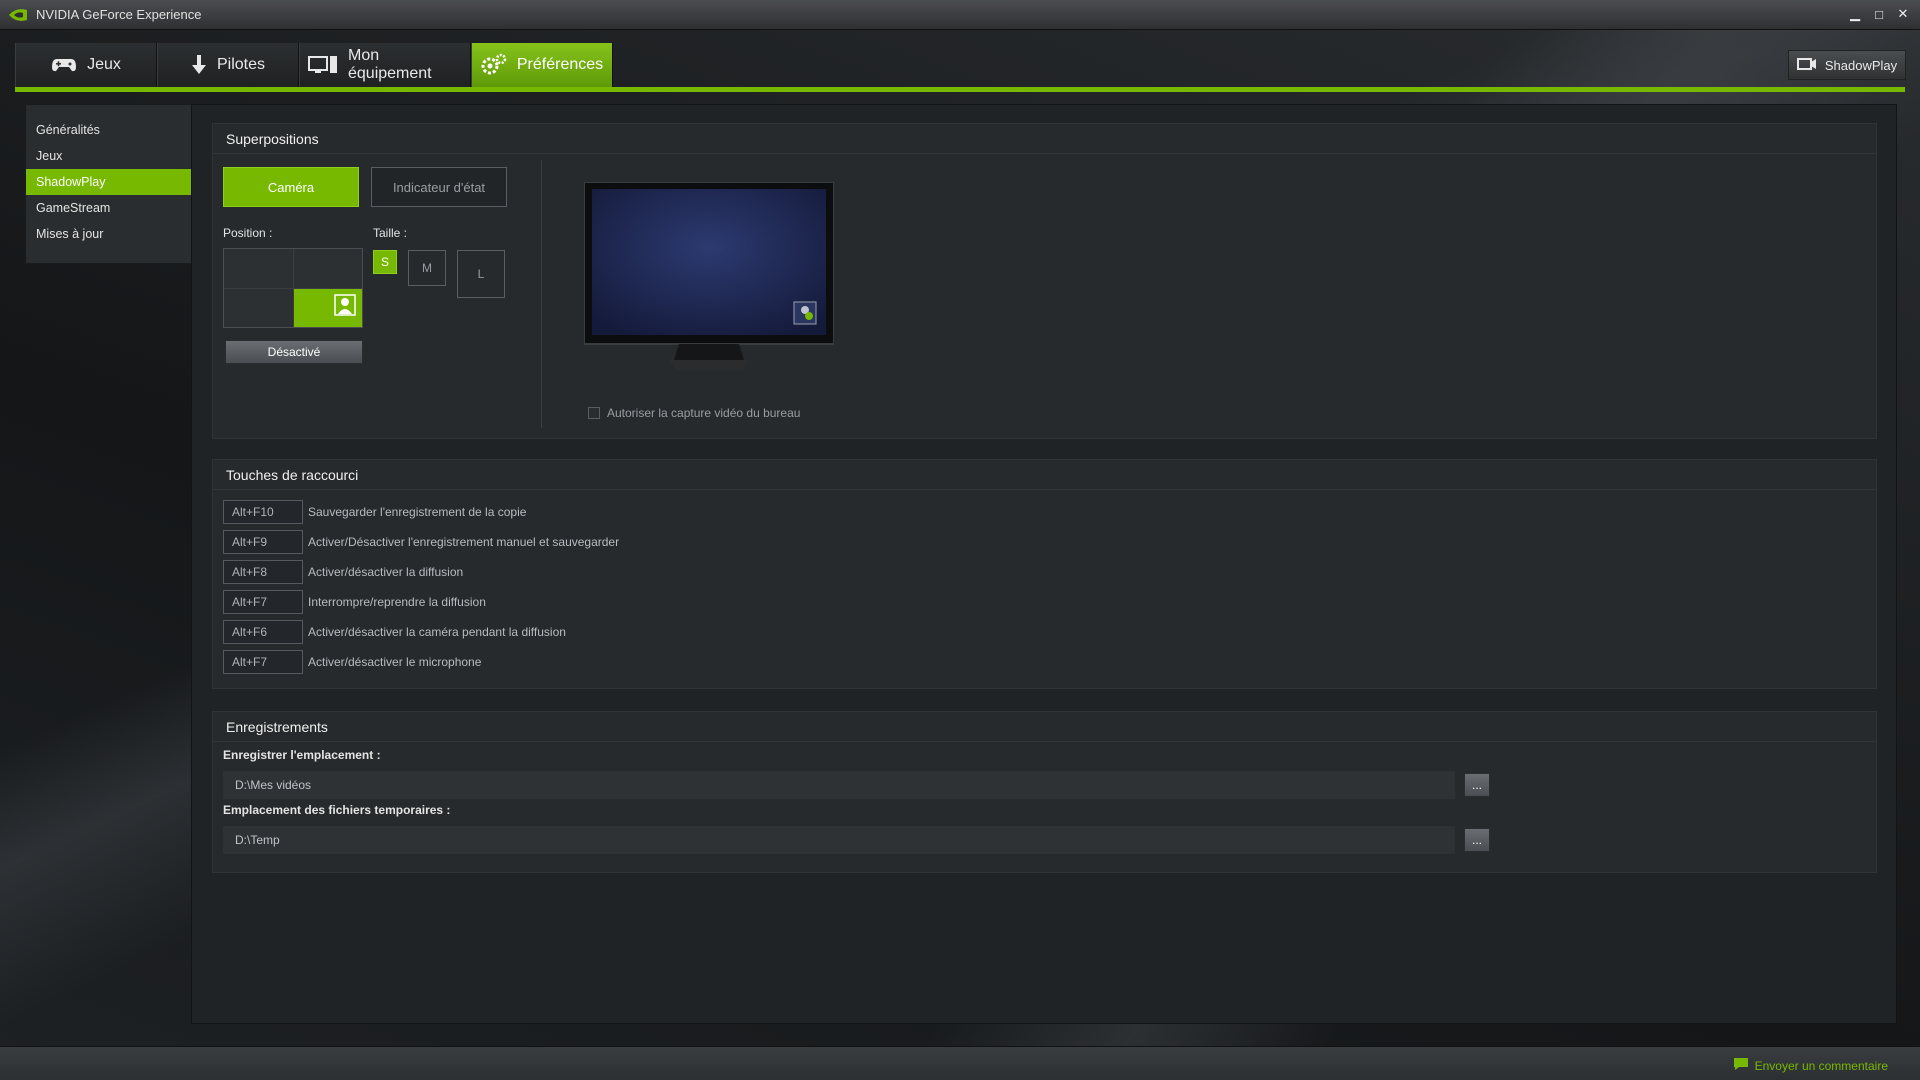 The image size is (1920, 1080). I want to click on footer-bar: Envoyer un commentaire, so click(960, 1063).